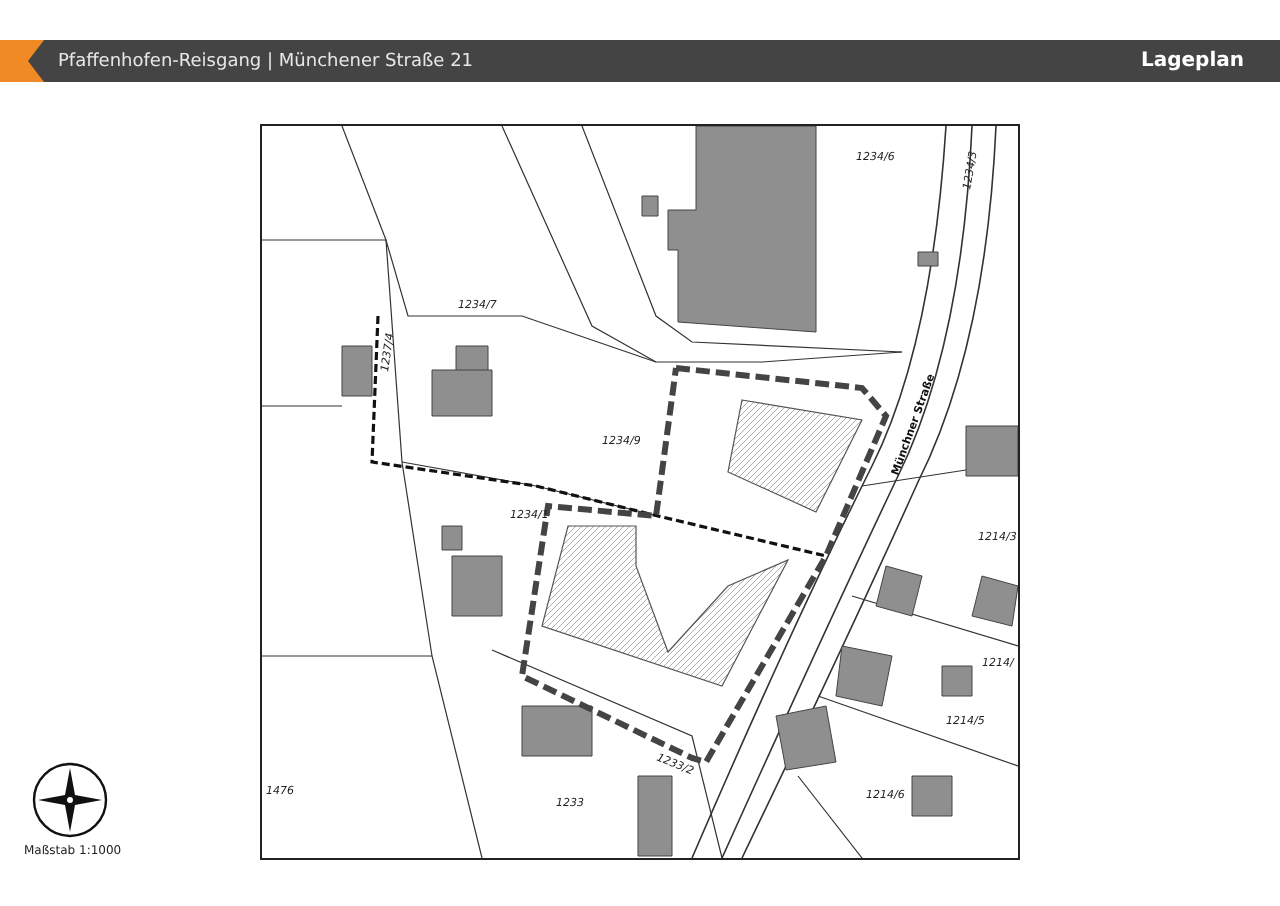 The image size is (1280, 906). I want to click on page-title: Lageplan, so click(1192, 61).